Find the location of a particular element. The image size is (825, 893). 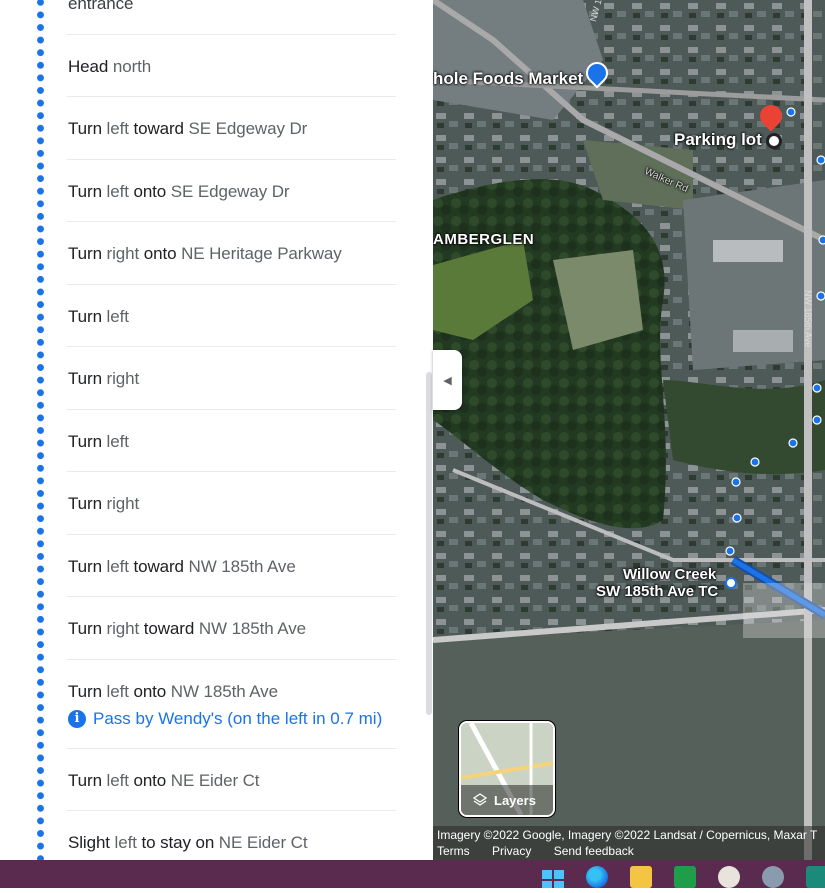

direction-step: Turn left toward NW 185th Ave is located at coordinates (231, 566).